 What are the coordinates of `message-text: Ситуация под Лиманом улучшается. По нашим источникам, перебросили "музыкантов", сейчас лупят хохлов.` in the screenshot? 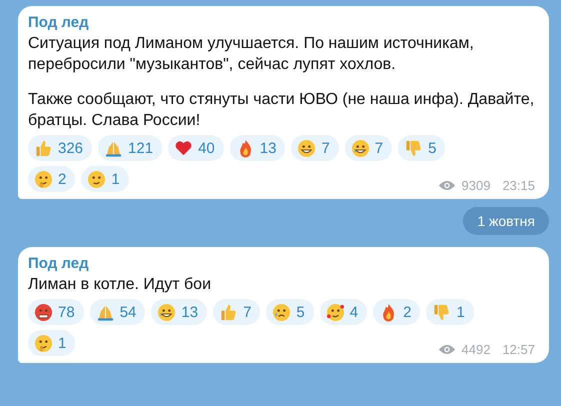 It's located at (251, 54).